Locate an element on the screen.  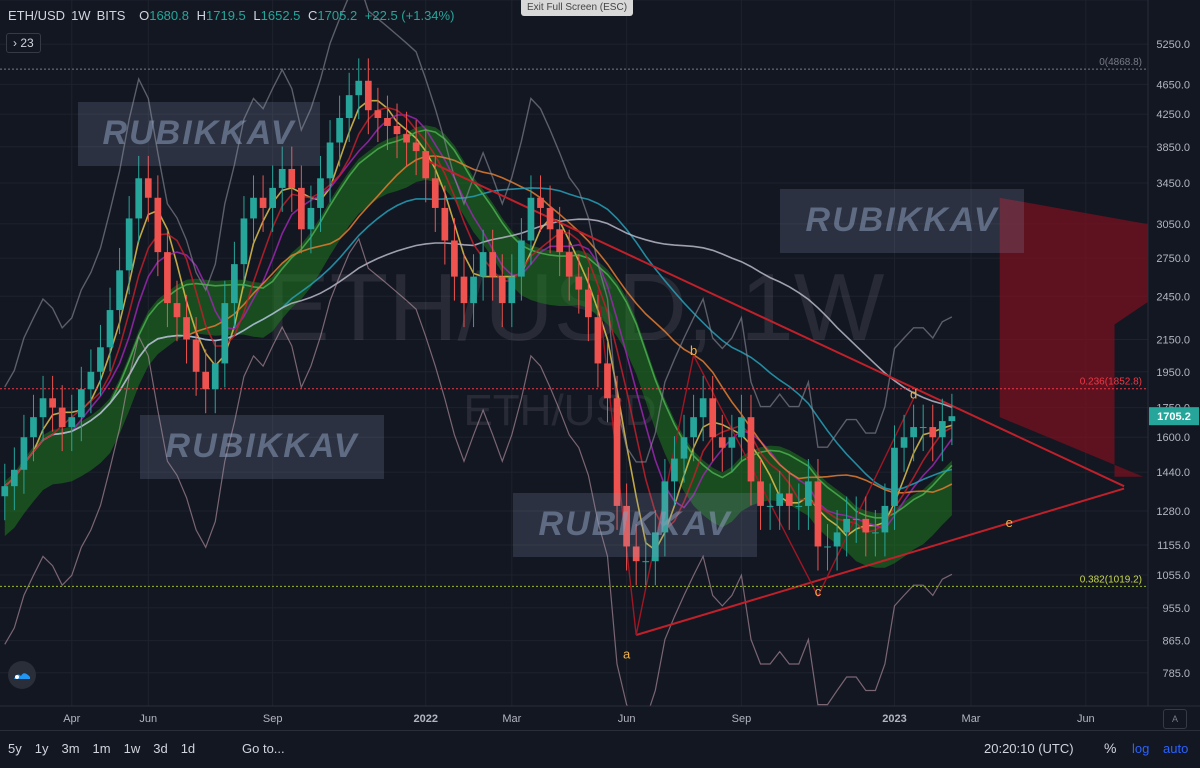
utc-clock: 20:20:10 (UTC) is located at coordinates (1029, 748).